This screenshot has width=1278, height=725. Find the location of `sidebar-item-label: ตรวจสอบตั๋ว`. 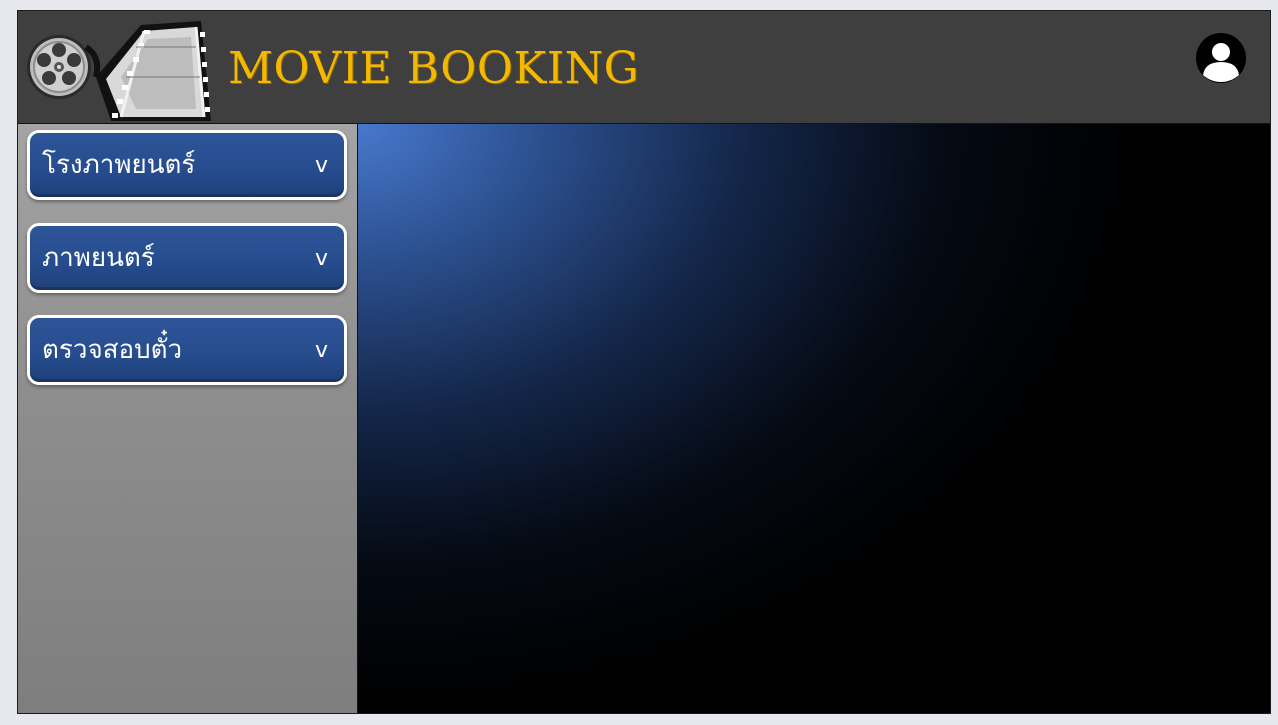

sidebar-item-label: ตรวจสอบตั๋ว is located at coordinates (112, 350).